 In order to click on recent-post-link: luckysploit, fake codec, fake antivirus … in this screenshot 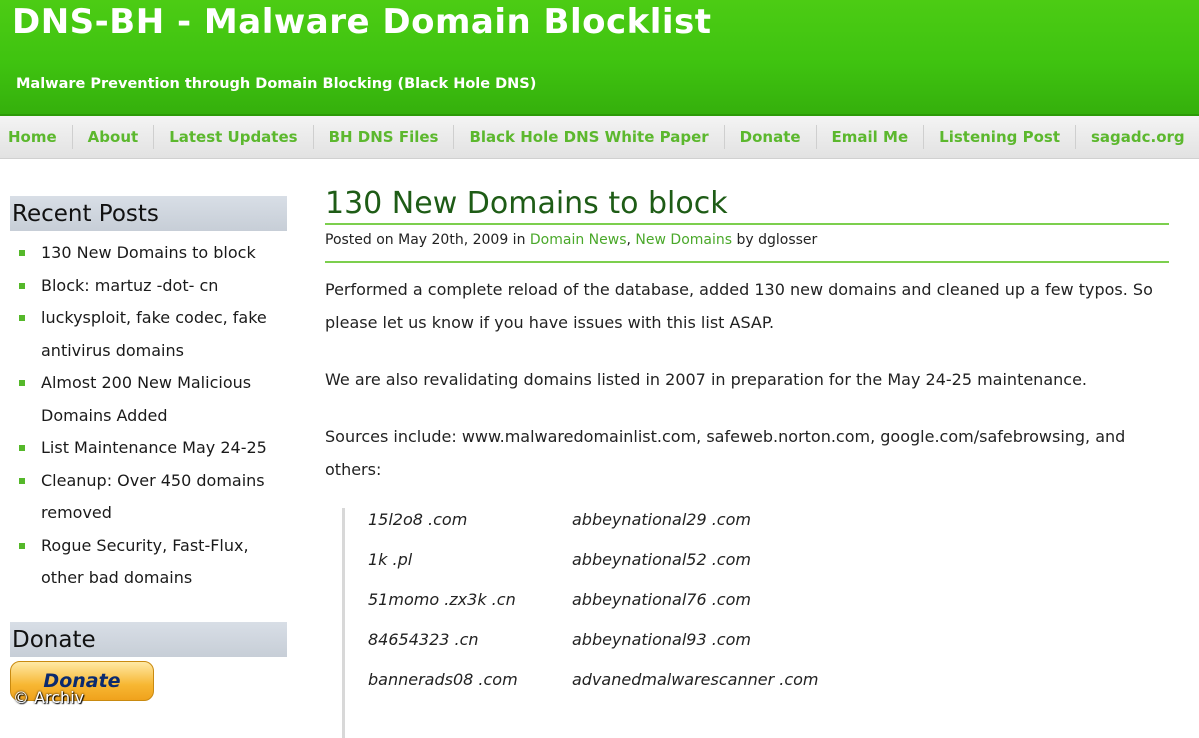, I will do `click(148, 334)`.